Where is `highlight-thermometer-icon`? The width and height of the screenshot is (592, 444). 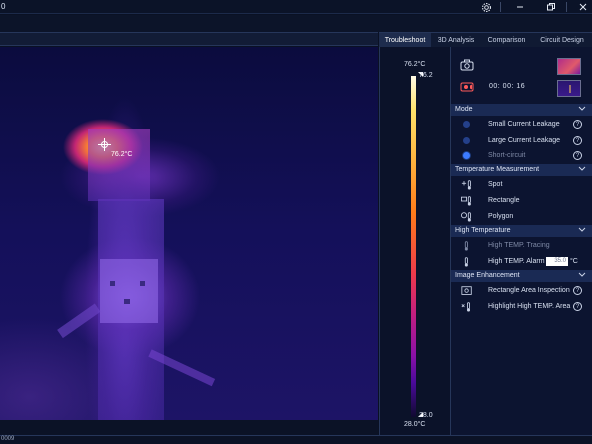
highlight-thermometer-icon is located at coordinates (467, 306).